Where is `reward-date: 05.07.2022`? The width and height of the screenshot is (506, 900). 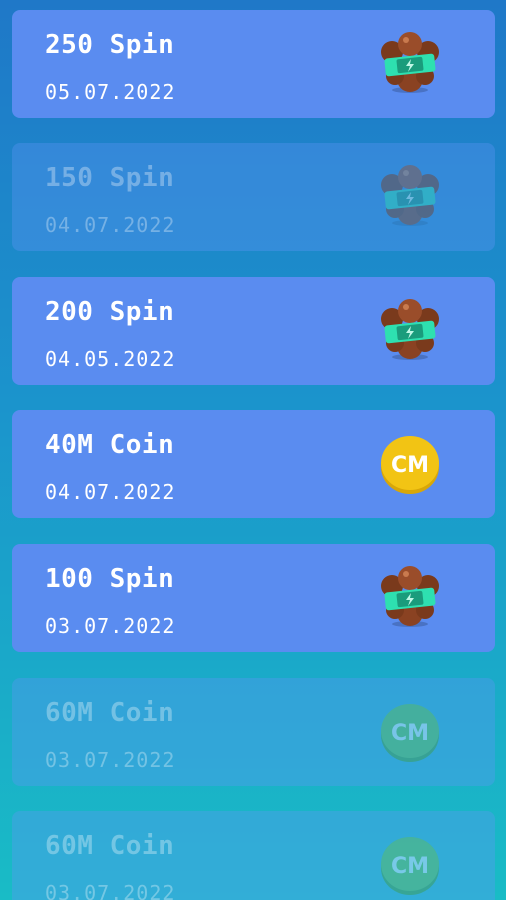 reward-date: 05.07.2022 is located at coordinates (110, 92).